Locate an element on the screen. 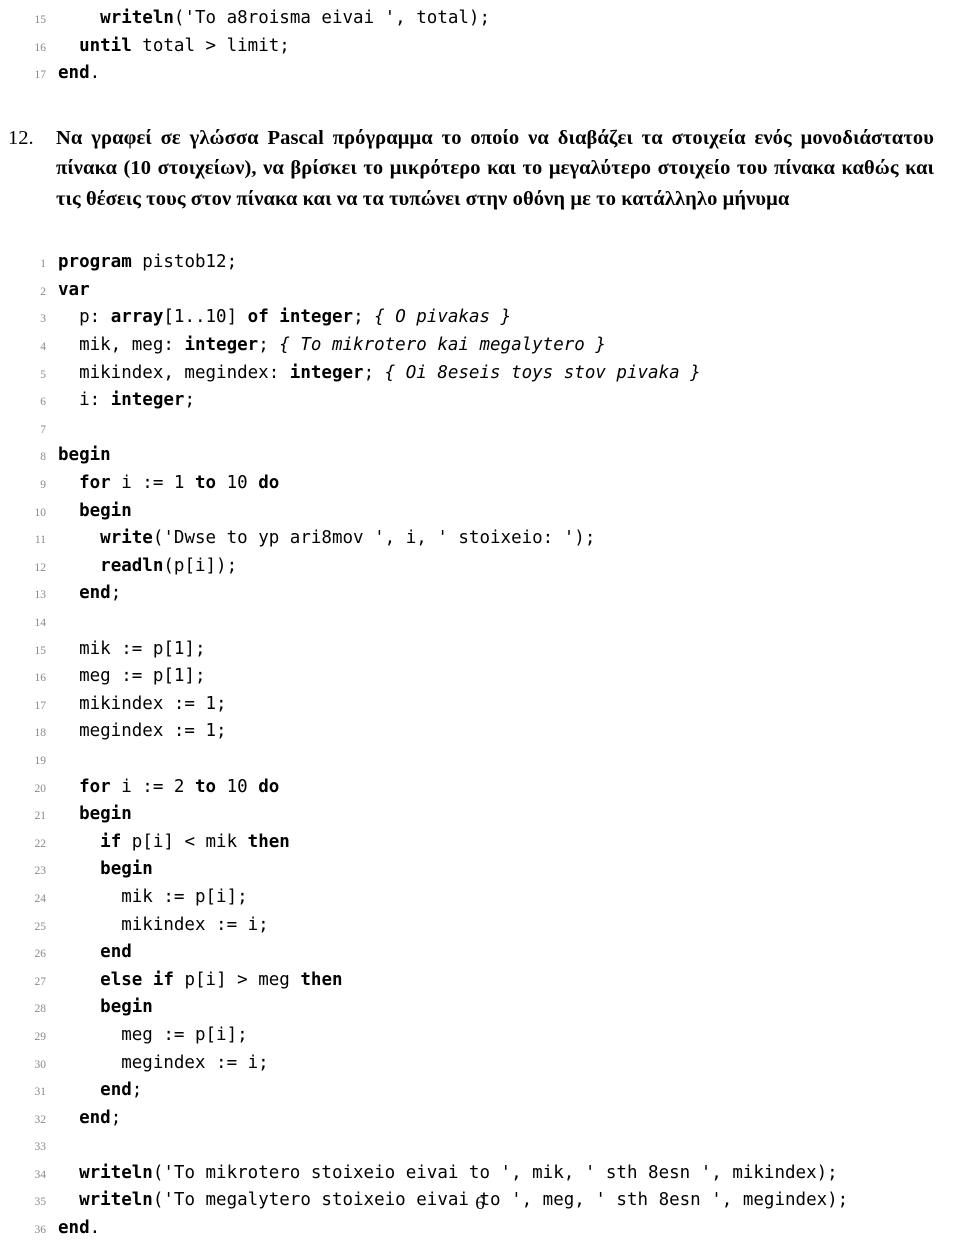 The image size is (960, 1244). code-token-kw: of is located at coordinates (258, 317).